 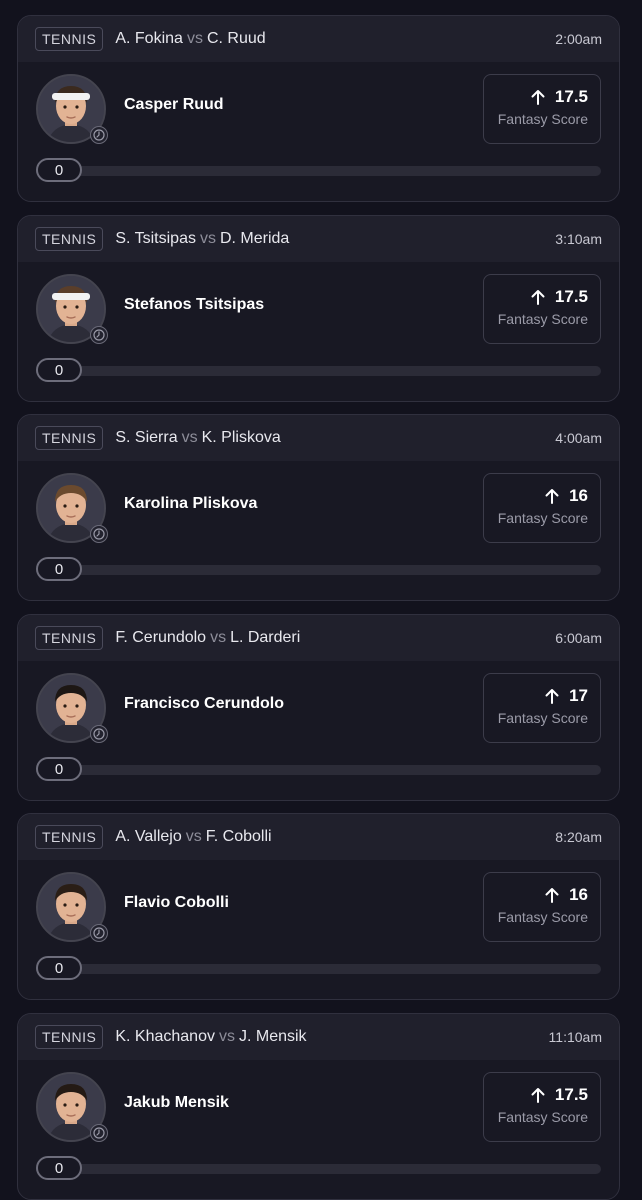 I want to click on matchup-player-2: D. Merida, so click(x=254, y=238).